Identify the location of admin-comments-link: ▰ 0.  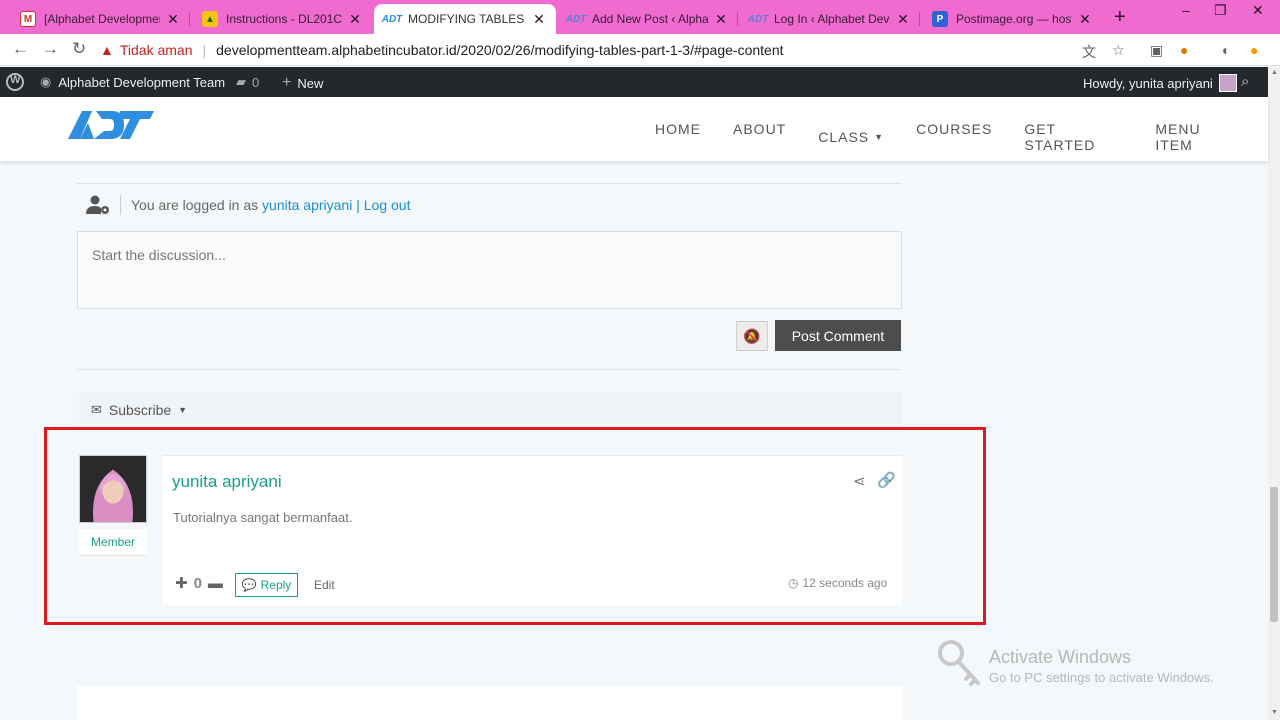
(247, 82).